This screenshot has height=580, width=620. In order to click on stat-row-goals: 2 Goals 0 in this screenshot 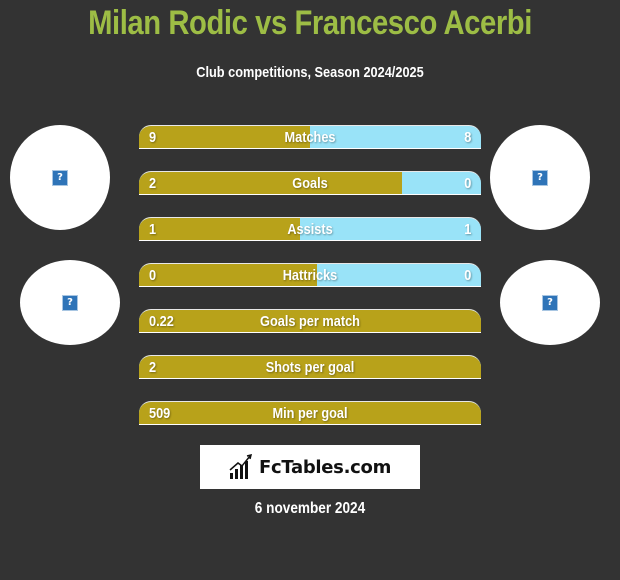, I will do `click(310, 183)`.